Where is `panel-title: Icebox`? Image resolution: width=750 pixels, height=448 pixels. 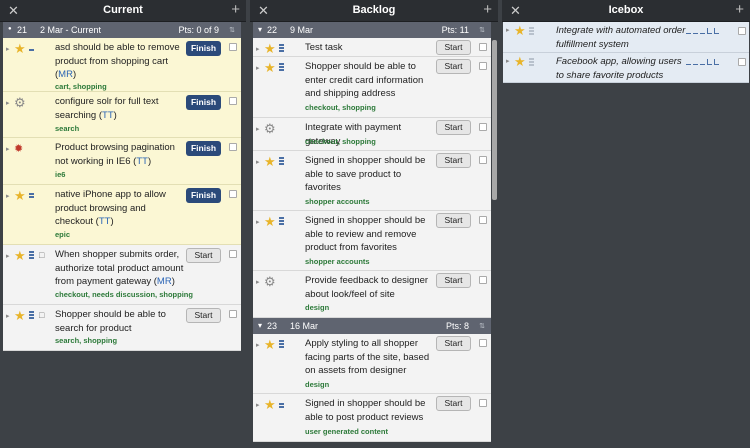
panel-title: Icebox is located at coordinates (626, 10).